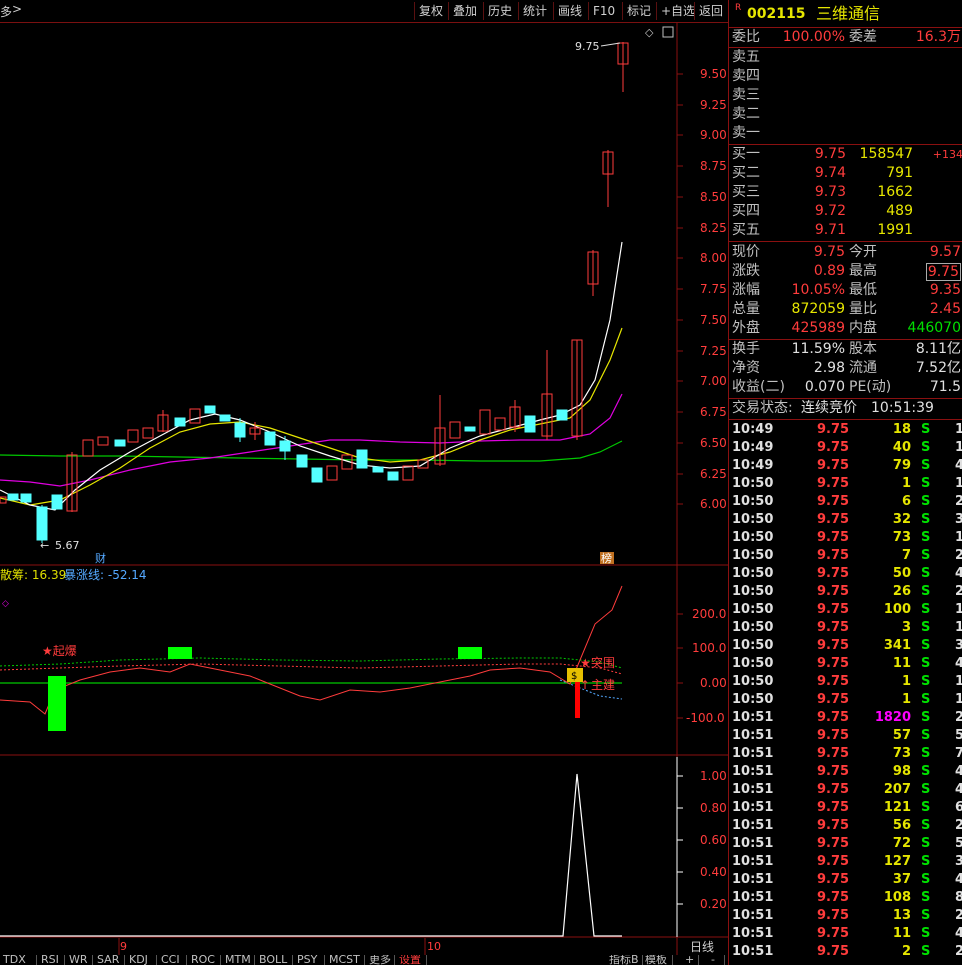 The width and height of the screenshot is (962, 965). I want to click on price-tick: 9.25, so click(713, 105).